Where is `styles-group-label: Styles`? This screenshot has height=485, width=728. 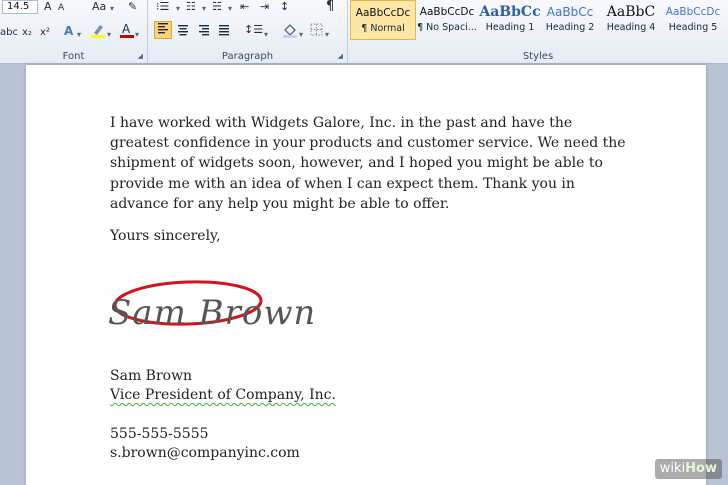 styles-group-label: Styles is located at coordinates (538, 56).